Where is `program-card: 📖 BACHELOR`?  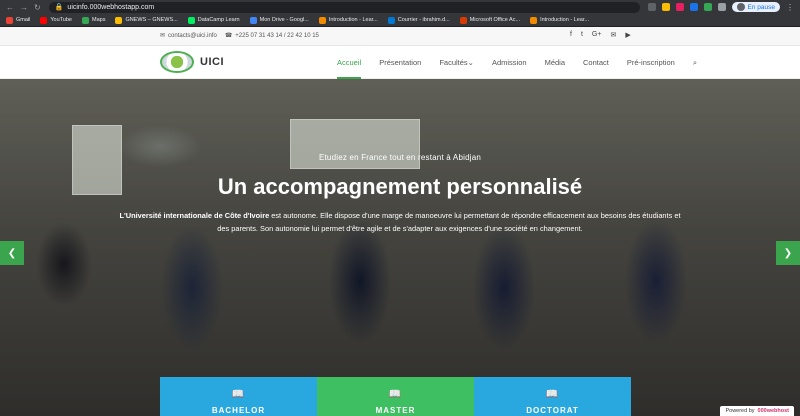
program-card: 📖 BACHELOR is located at coordinates (238, 396).